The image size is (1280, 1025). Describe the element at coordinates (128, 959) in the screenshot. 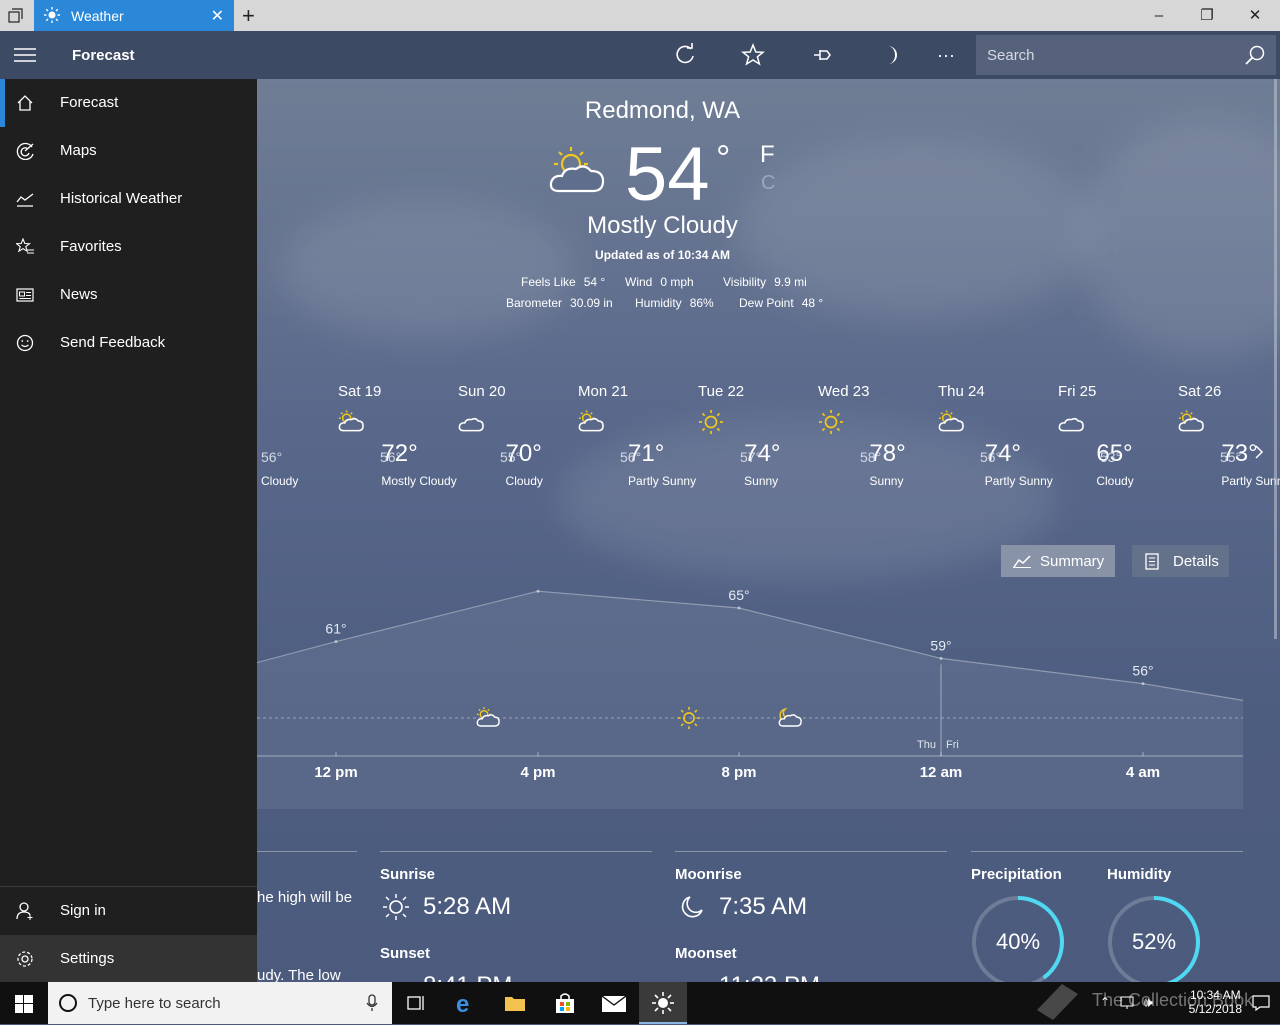

I see `sidebar-item-settings: Settings` at that location.